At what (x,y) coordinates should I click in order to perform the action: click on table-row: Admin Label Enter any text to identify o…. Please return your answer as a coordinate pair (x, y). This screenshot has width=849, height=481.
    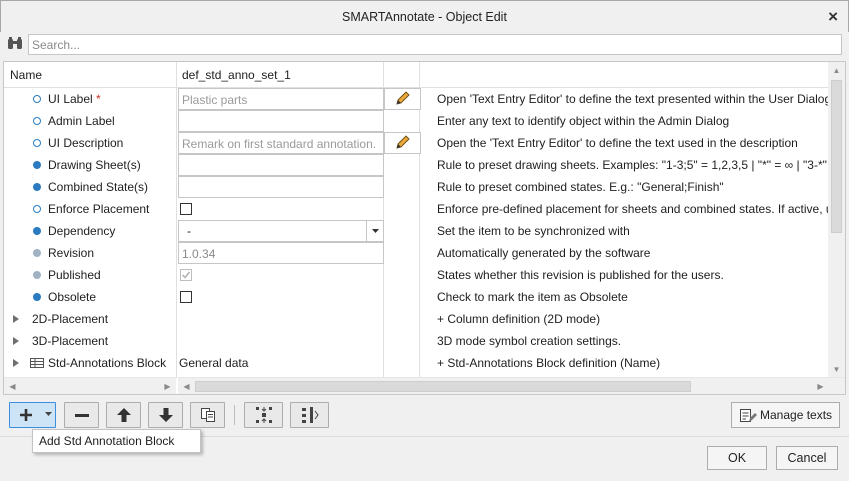
    Looking at the image, I should click on (416, 121).